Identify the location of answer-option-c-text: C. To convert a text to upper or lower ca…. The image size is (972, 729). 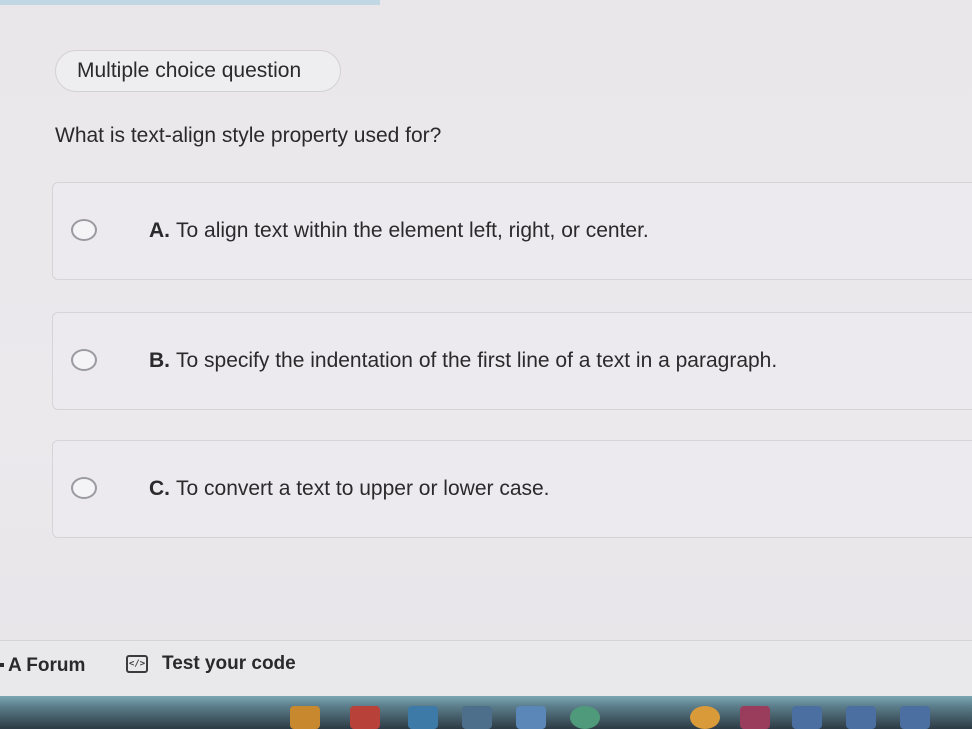
(349, 489).